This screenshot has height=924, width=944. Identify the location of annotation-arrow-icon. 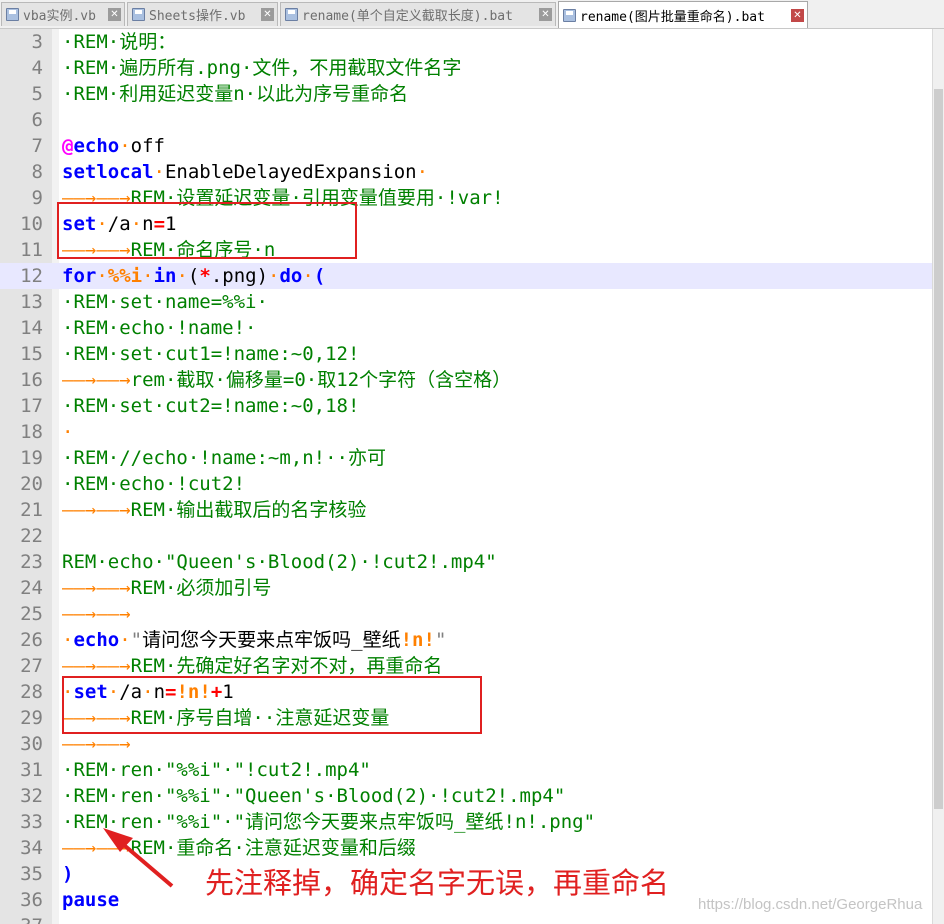
(138, 858).